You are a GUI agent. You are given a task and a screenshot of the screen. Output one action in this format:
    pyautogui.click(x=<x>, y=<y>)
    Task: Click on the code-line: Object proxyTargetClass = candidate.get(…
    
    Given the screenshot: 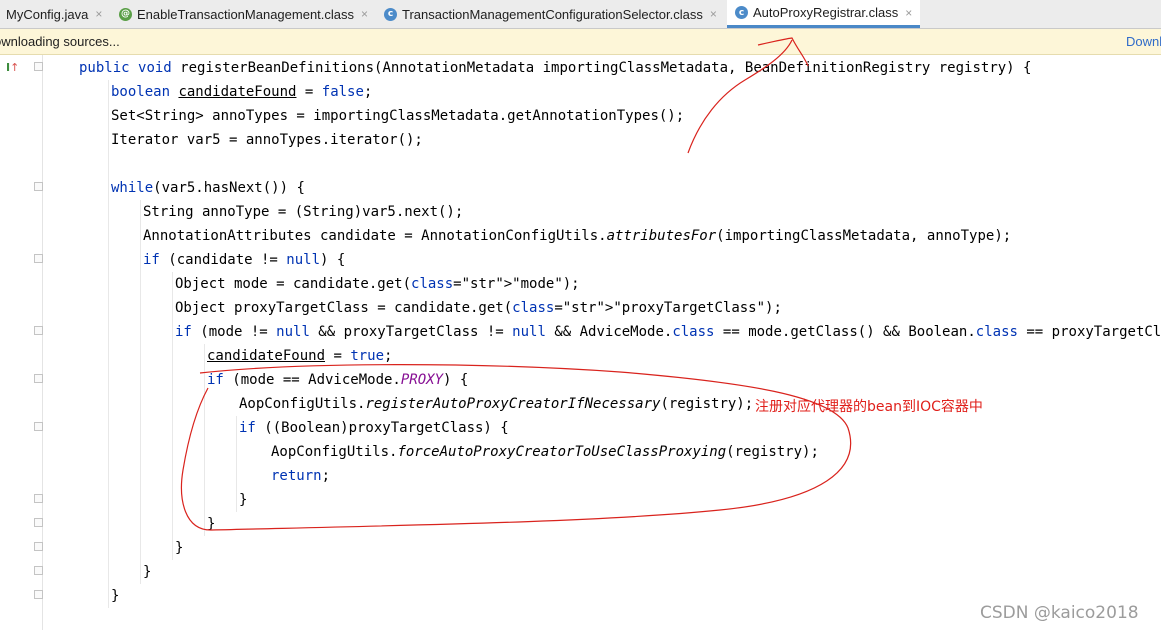 What is the action you would take?
    pyautogui.click(x=478, y=308)
    